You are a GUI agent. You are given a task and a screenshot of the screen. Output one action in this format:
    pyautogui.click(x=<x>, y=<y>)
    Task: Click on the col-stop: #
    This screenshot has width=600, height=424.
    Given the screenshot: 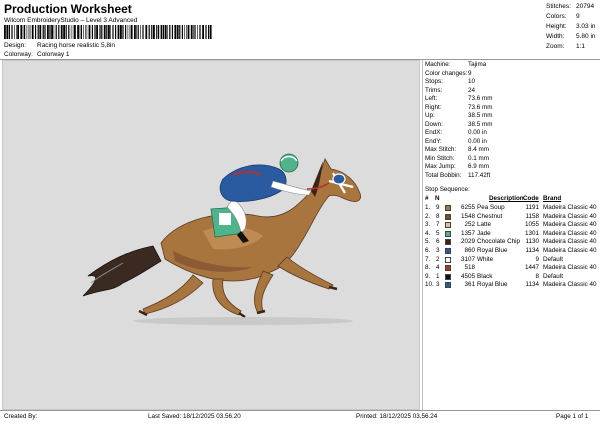 What is the action you would take?
    pyautogui.click(x=427, y=198)
    